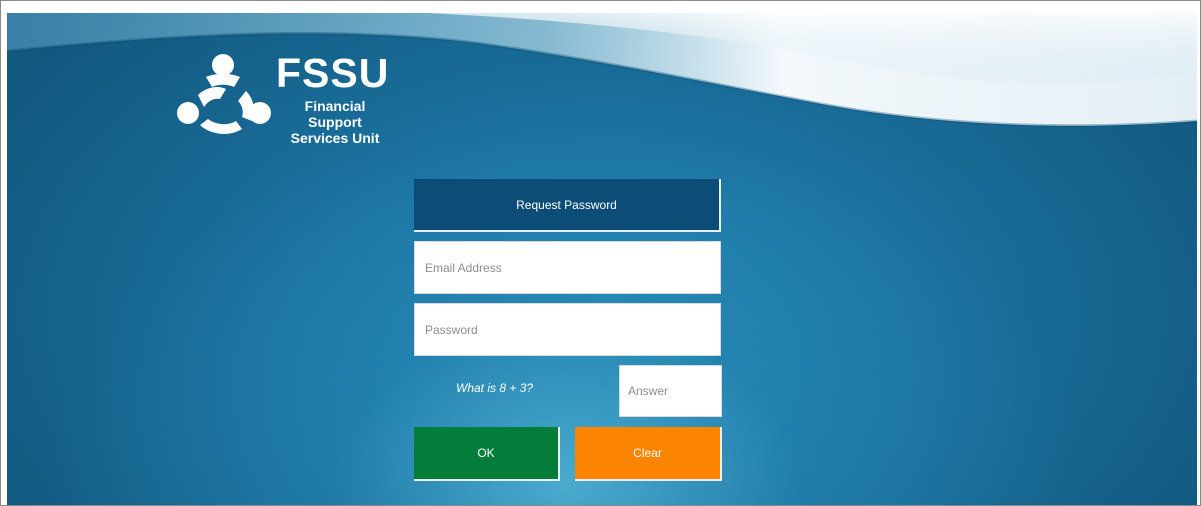 The width and height of the screenshot is (1201, 506). I want to click on ok-button: OK, so click(487, 454).